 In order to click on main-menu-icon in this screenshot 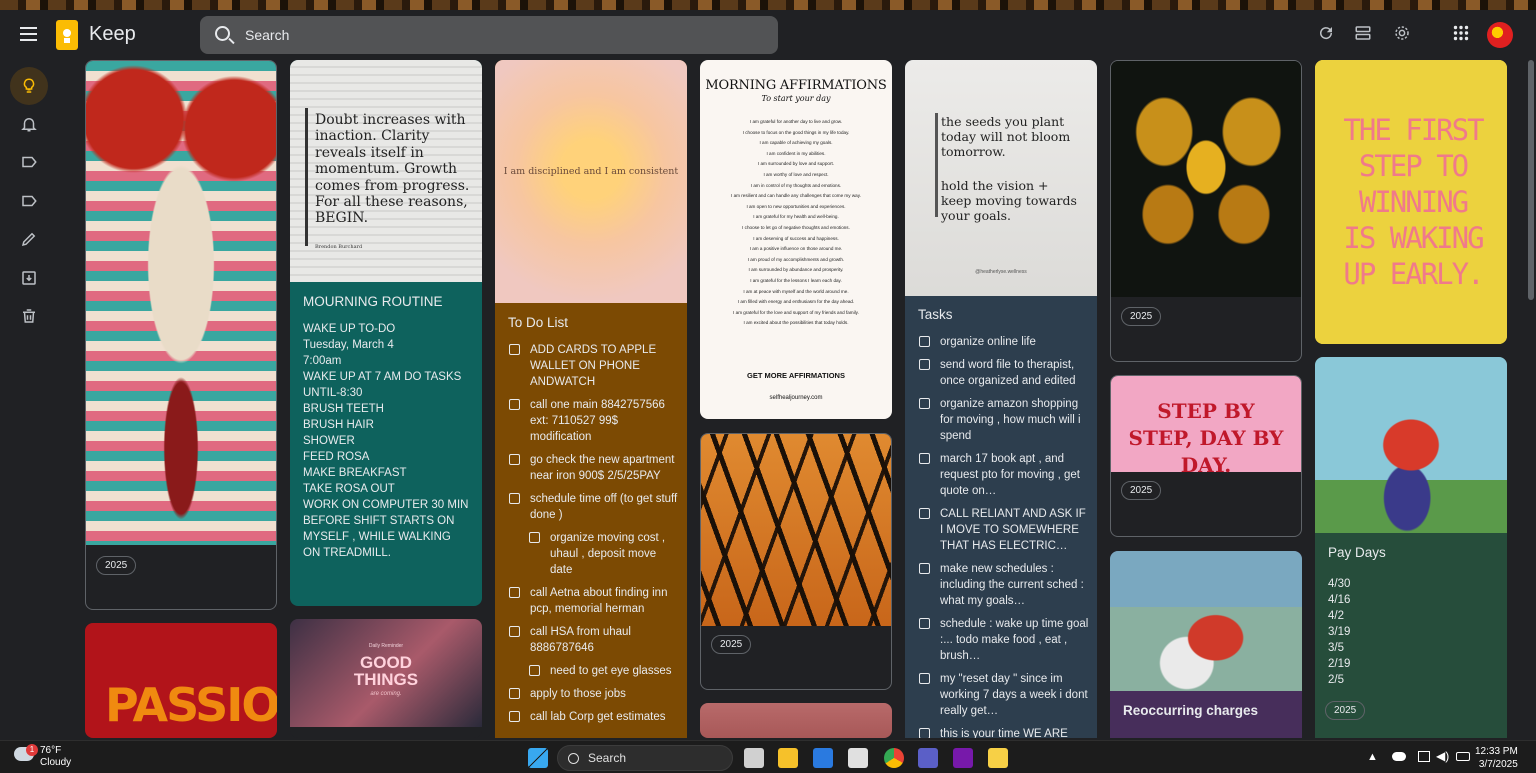, I will do `click(28, 34)`.